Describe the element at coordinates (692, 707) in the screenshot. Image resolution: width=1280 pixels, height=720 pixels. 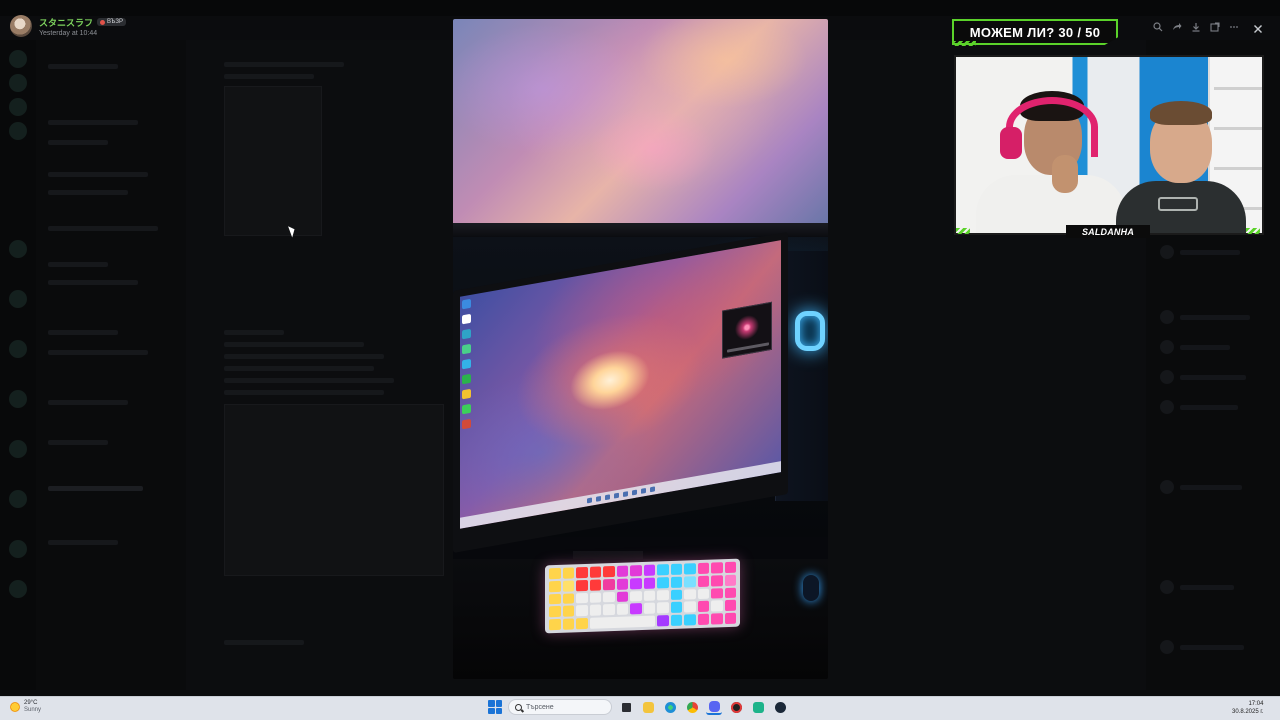
I see `chrome-icon` at that location.